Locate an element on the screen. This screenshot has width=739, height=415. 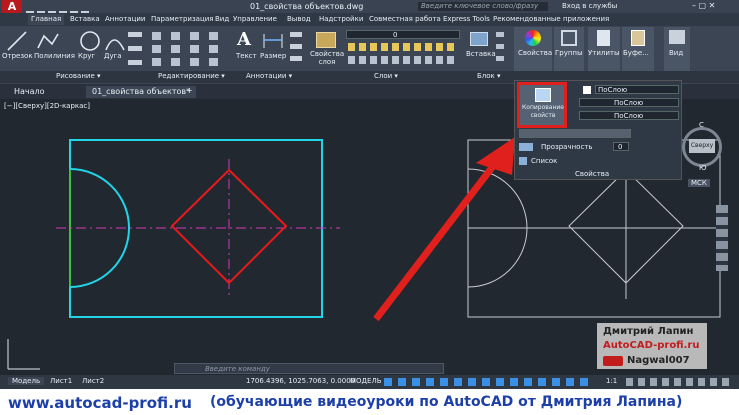
annotation-panel-title: Аннотации ▾ is located at coordinates (269, 76).